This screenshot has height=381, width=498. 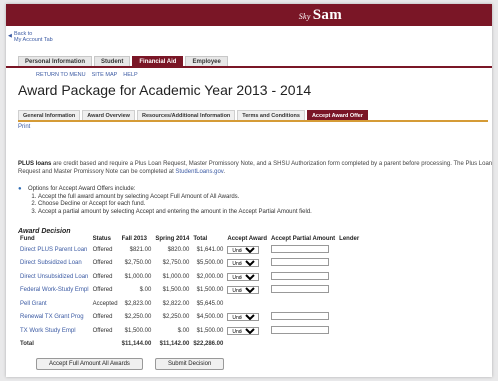 What do you see at coordinates (48, 331) in the screenshot?
I see `fund-link: TX Work Study Empl` at bounding box center [48, 331].